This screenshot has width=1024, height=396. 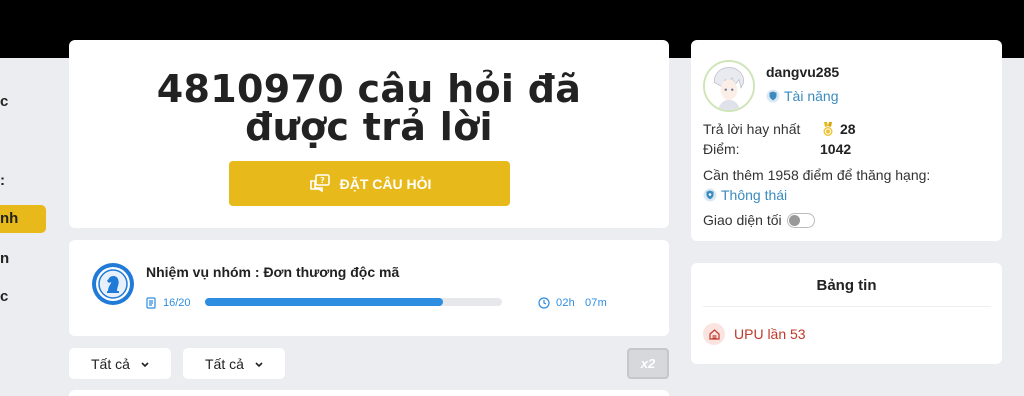 What do you see at coordinates (838, 129) in the screenshot?
I see `best-answers-value: 28` at bounding box center [838, 129].